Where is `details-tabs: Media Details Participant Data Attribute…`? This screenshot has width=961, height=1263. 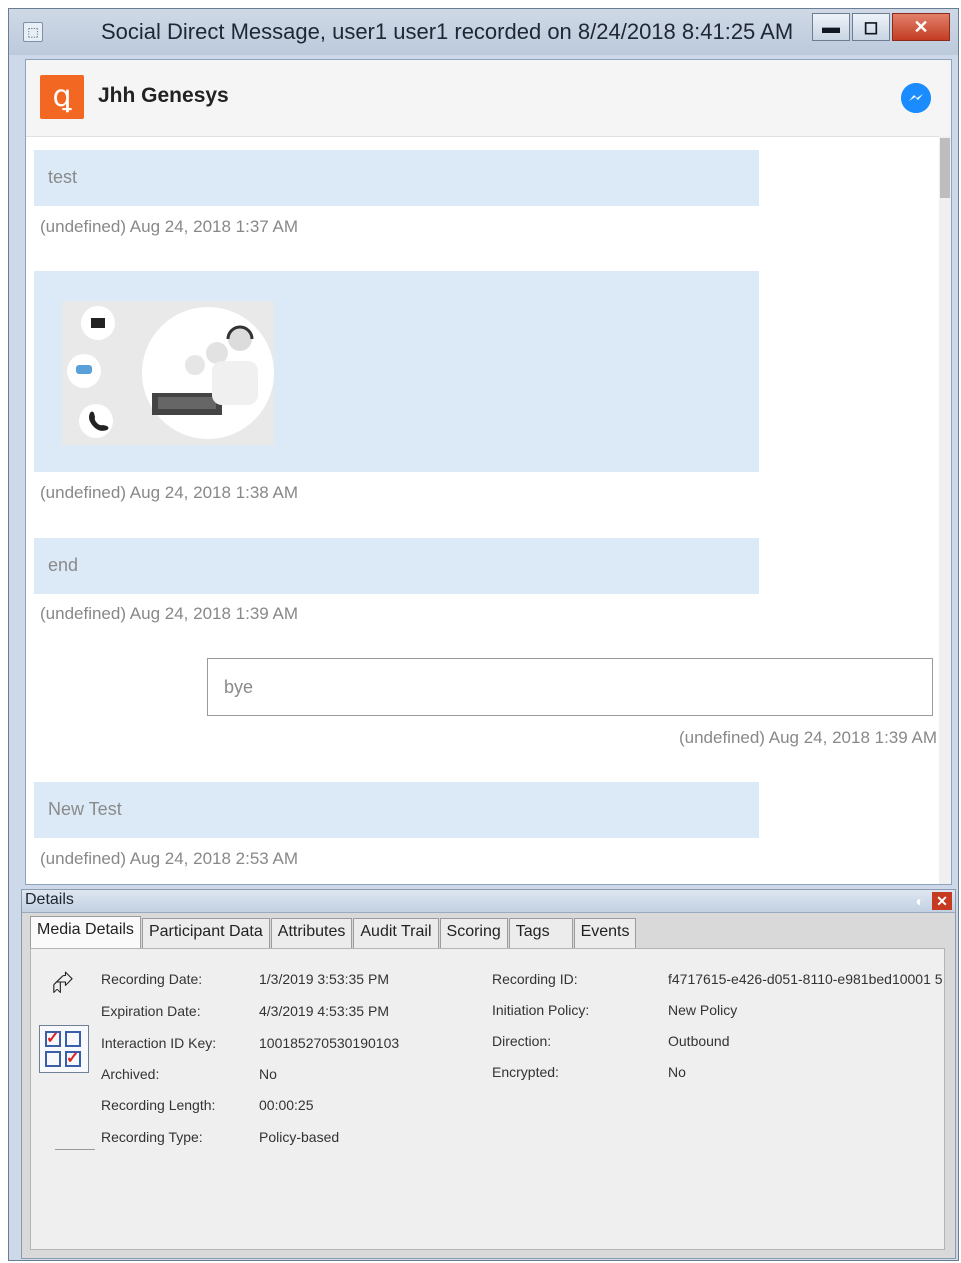
details-tabs: Media Details Participant Data Attribute… is located at coordinates (333, 932).